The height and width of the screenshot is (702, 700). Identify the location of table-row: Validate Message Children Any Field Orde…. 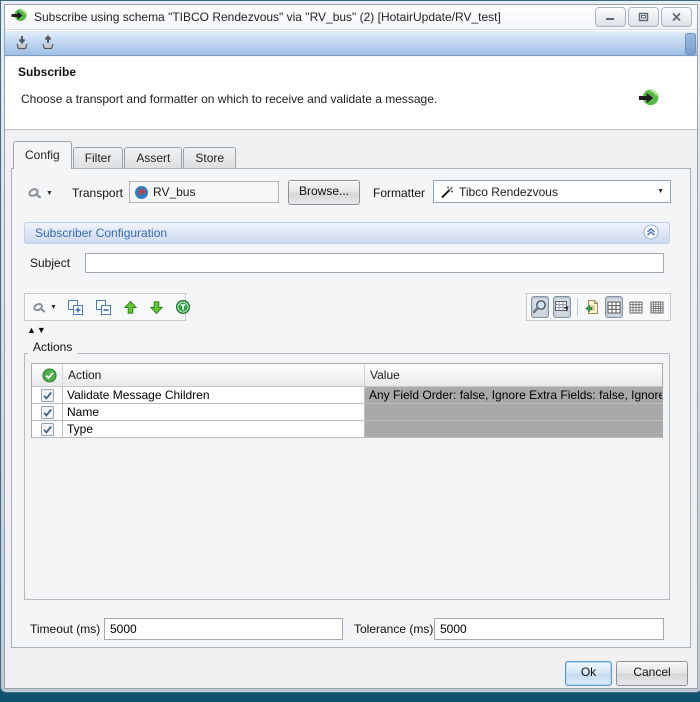
(347, 395).